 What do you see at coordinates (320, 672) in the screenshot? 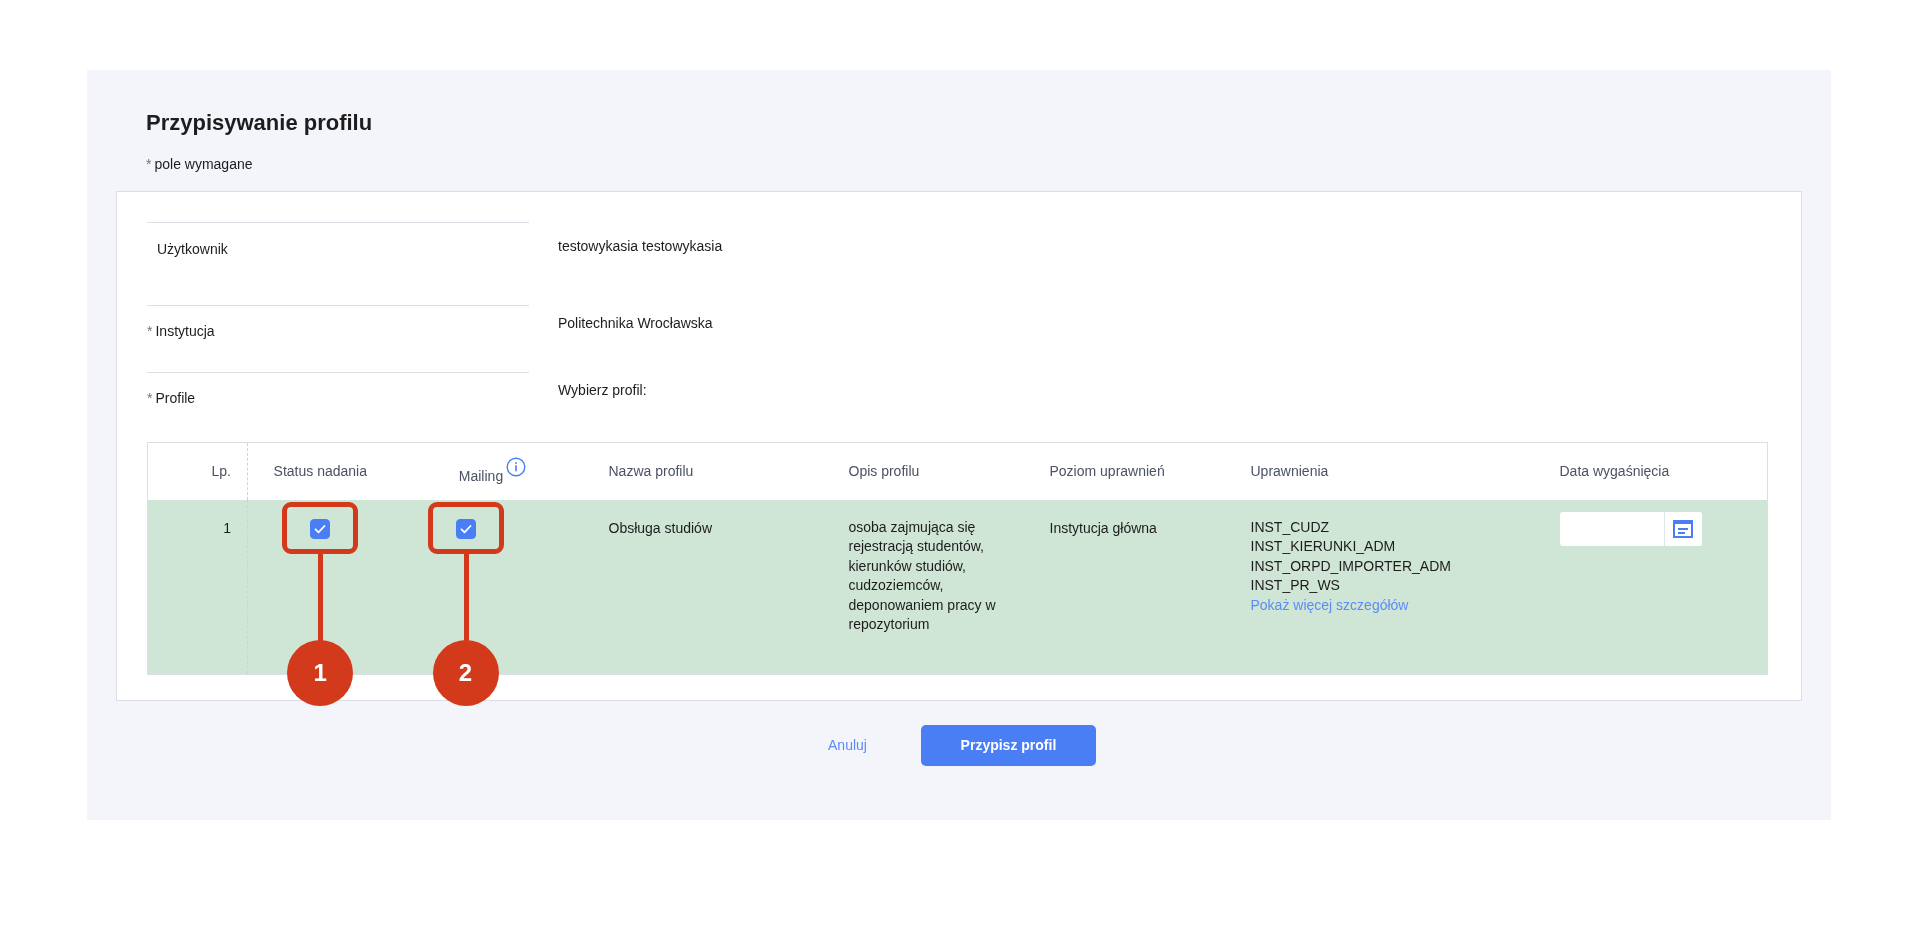
I see `callout-number: 1` at bounding box center [320, 672].